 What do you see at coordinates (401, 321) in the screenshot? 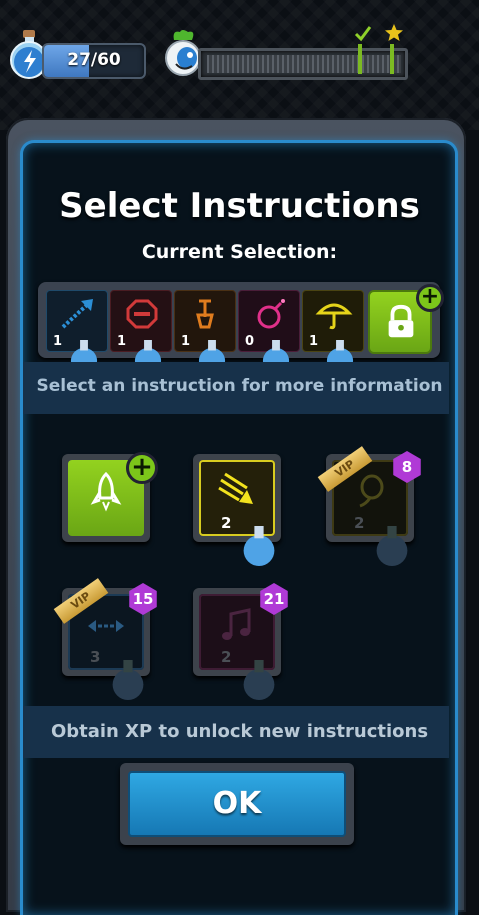
I see `lock-icon` at bounding box center [401, 321].